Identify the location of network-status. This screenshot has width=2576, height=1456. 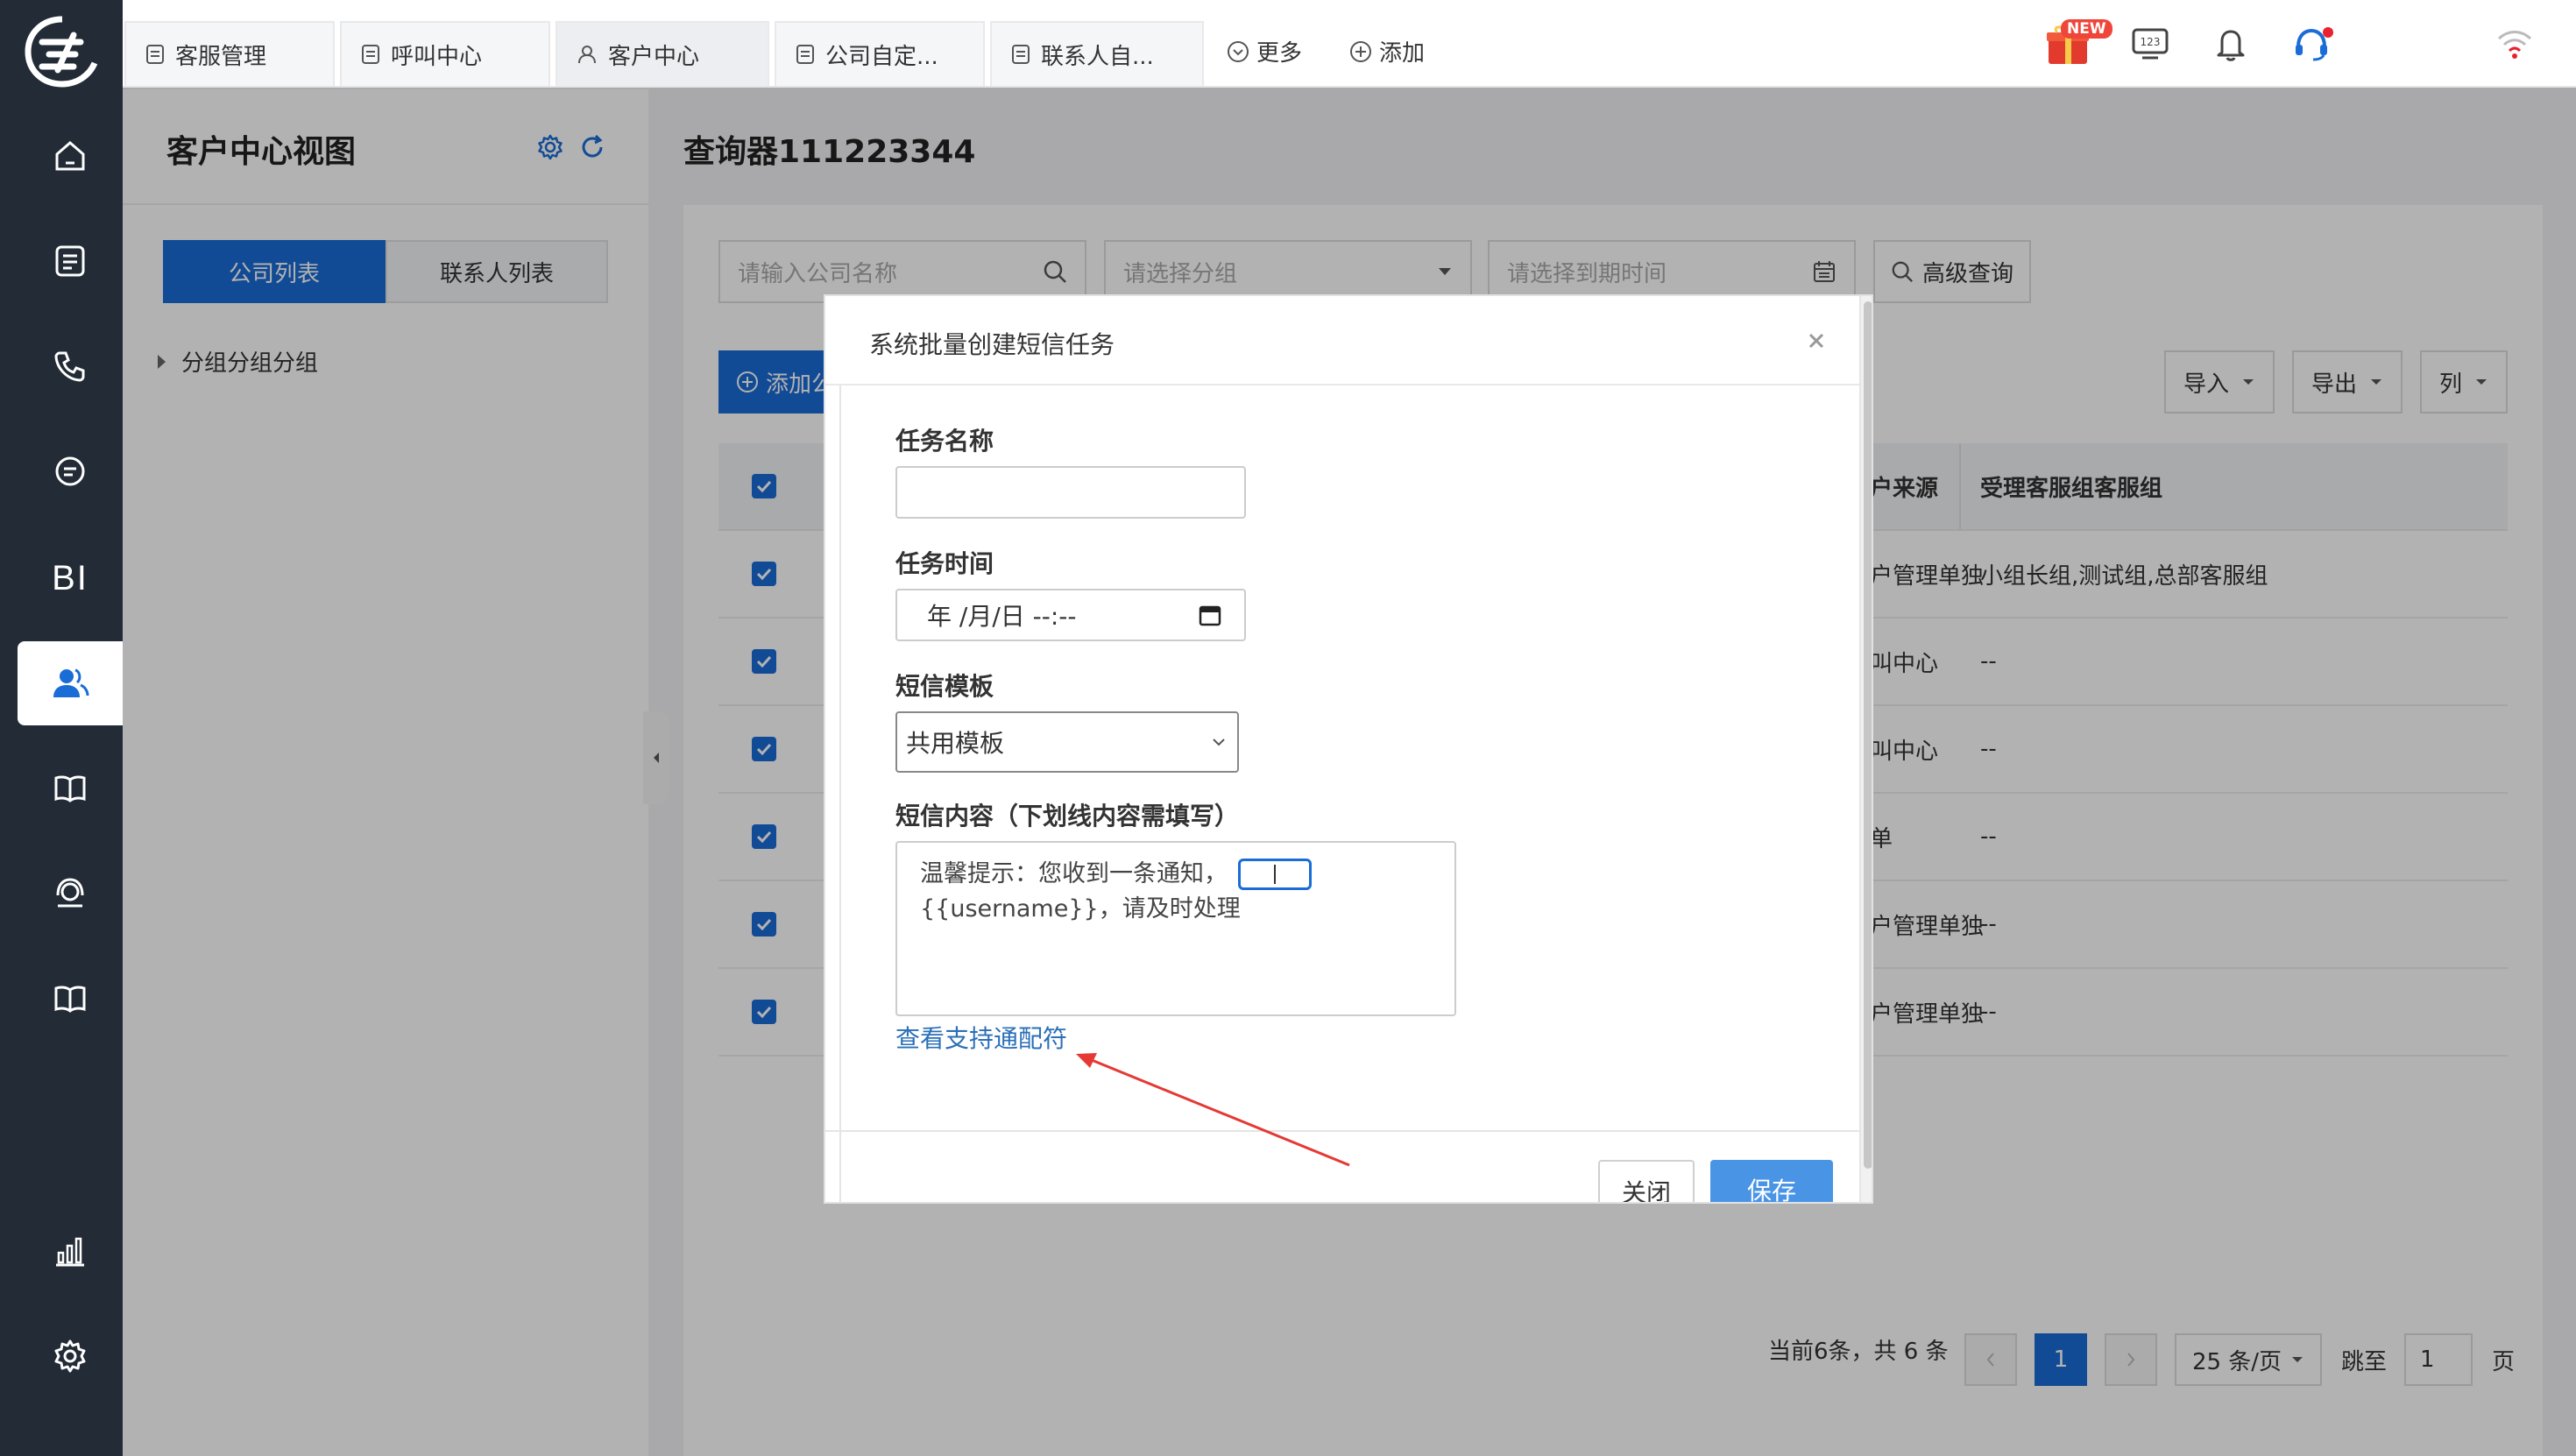
(2514, 44).